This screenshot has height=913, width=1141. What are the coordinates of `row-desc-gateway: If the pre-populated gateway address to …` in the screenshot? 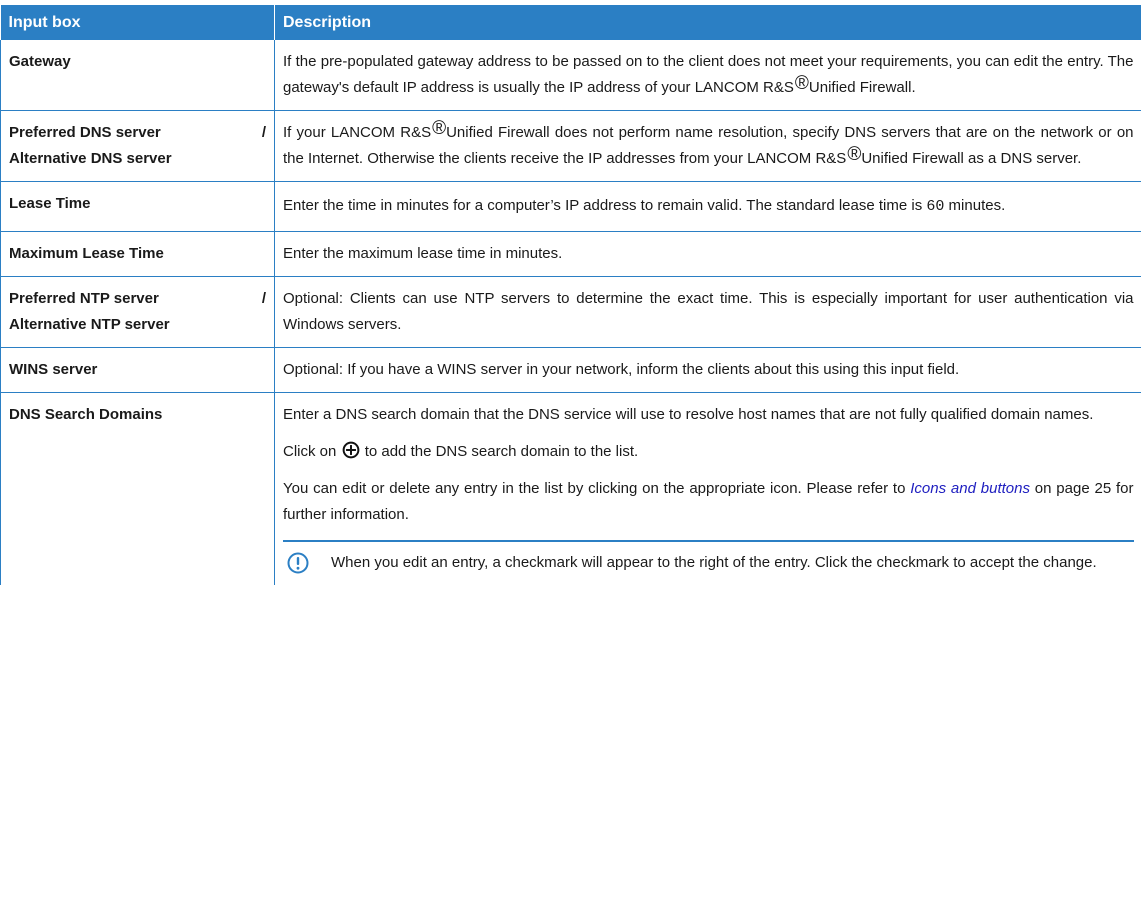 It's located at (707, 75).